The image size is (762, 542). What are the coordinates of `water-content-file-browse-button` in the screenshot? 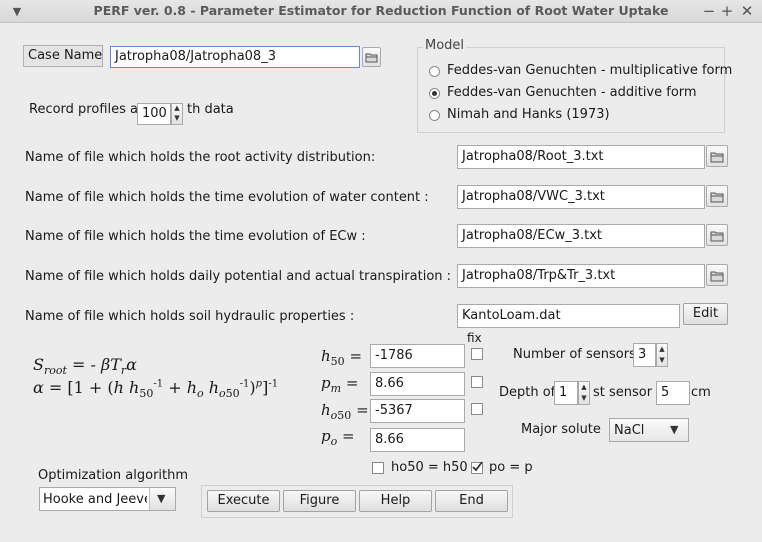 It's located at (717, 196).